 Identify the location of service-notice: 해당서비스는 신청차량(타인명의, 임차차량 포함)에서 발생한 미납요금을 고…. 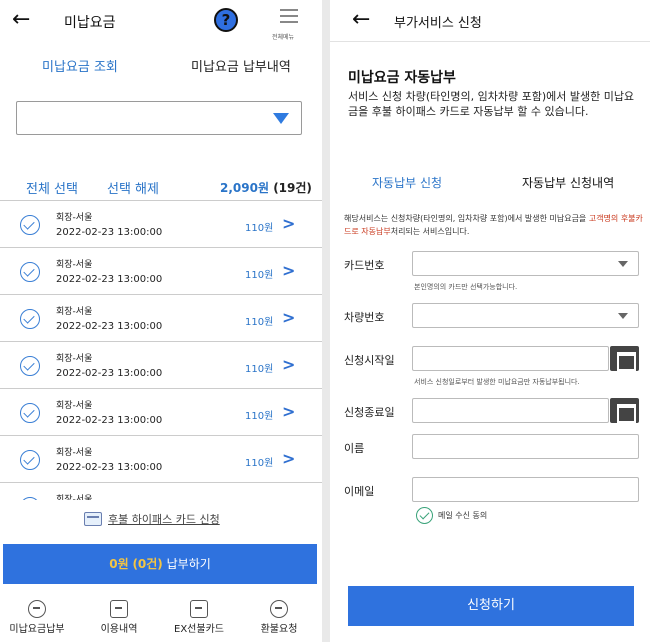
(494, 225).